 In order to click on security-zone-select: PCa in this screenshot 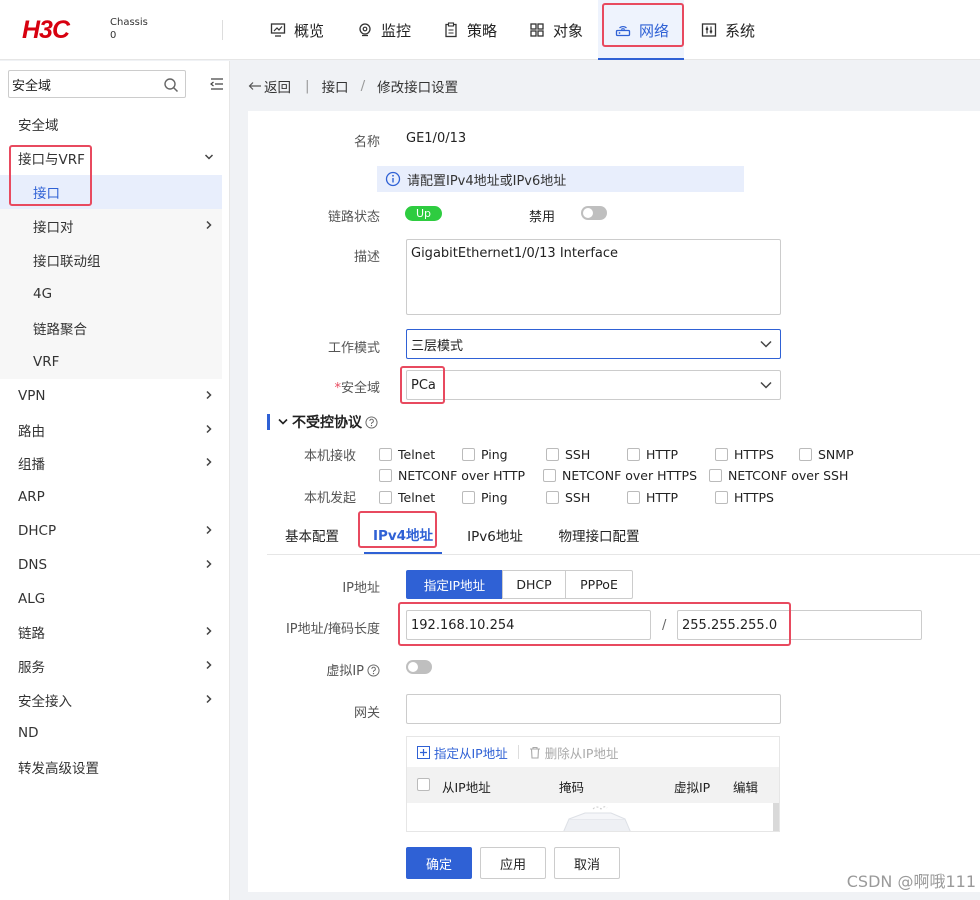, I will do `click(593, 385)`.